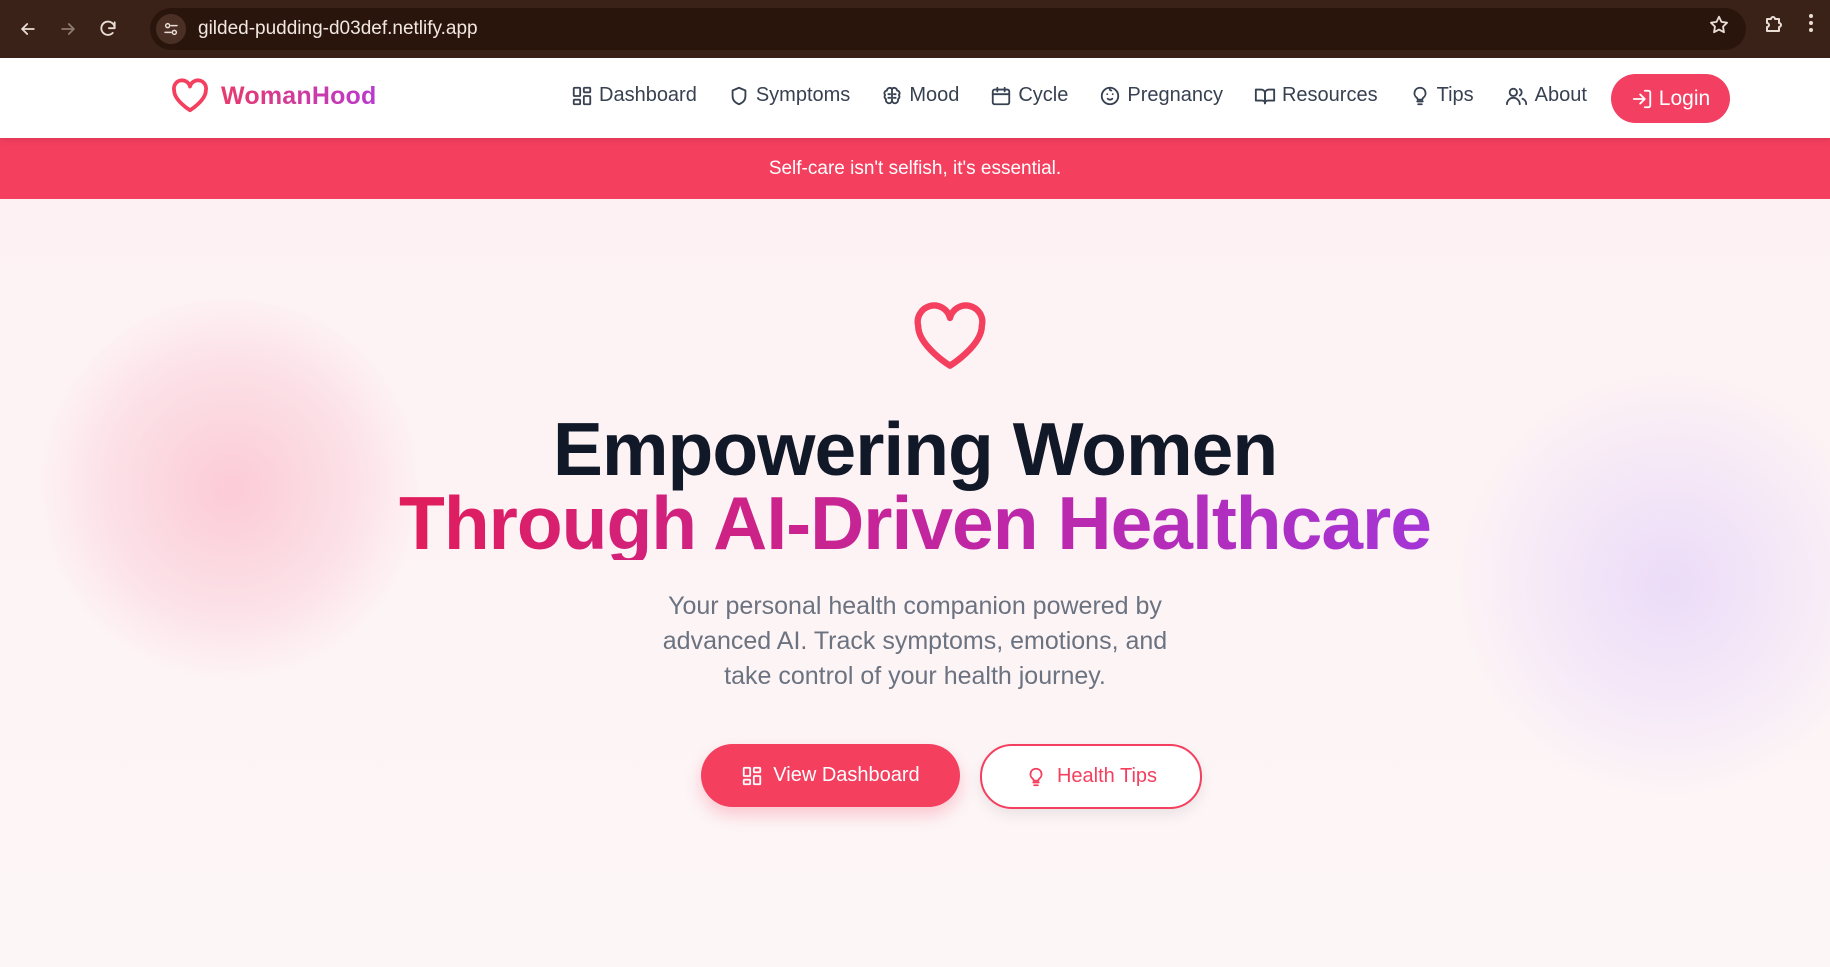 Image resolution: width=1830 pixels, height=967 pixels. What do you see at coordinates (915, 523) in the screenshot?
I see `headline-line-2: Through AI-Driven Healthcare` at bounding box center [915, 523].